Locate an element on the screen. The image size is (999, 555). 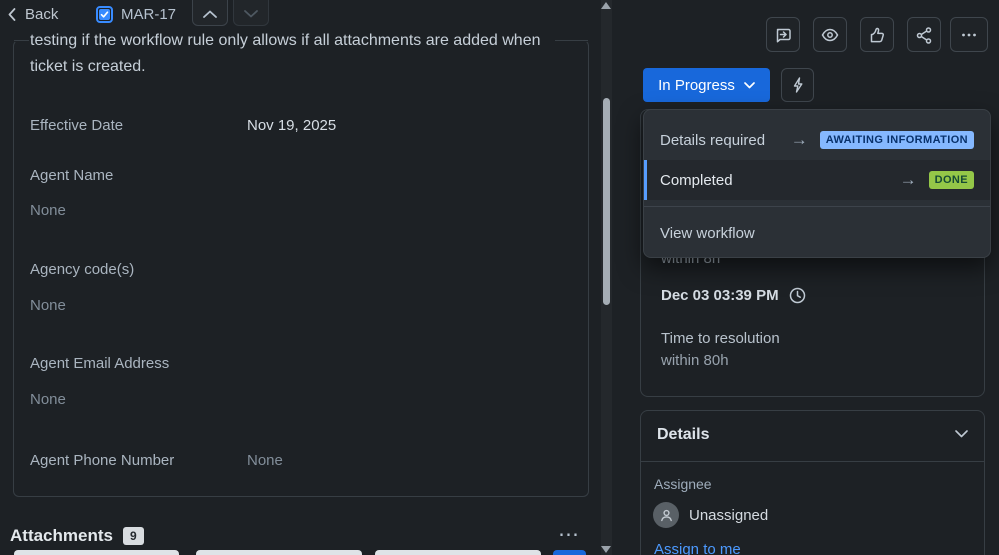
details-panel-title: Details is located at coordinates (683, 435).